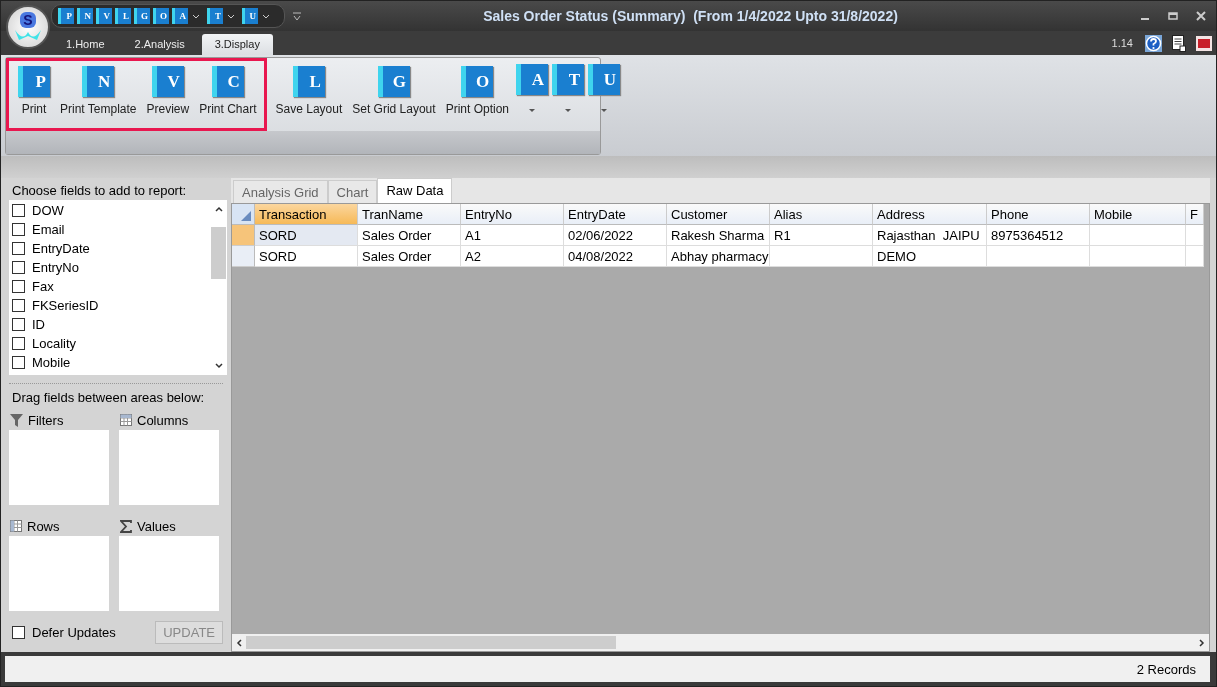 The height and width of the screenshot is (687, 1217). I want to click on sigma-icon, so click(126, 526).